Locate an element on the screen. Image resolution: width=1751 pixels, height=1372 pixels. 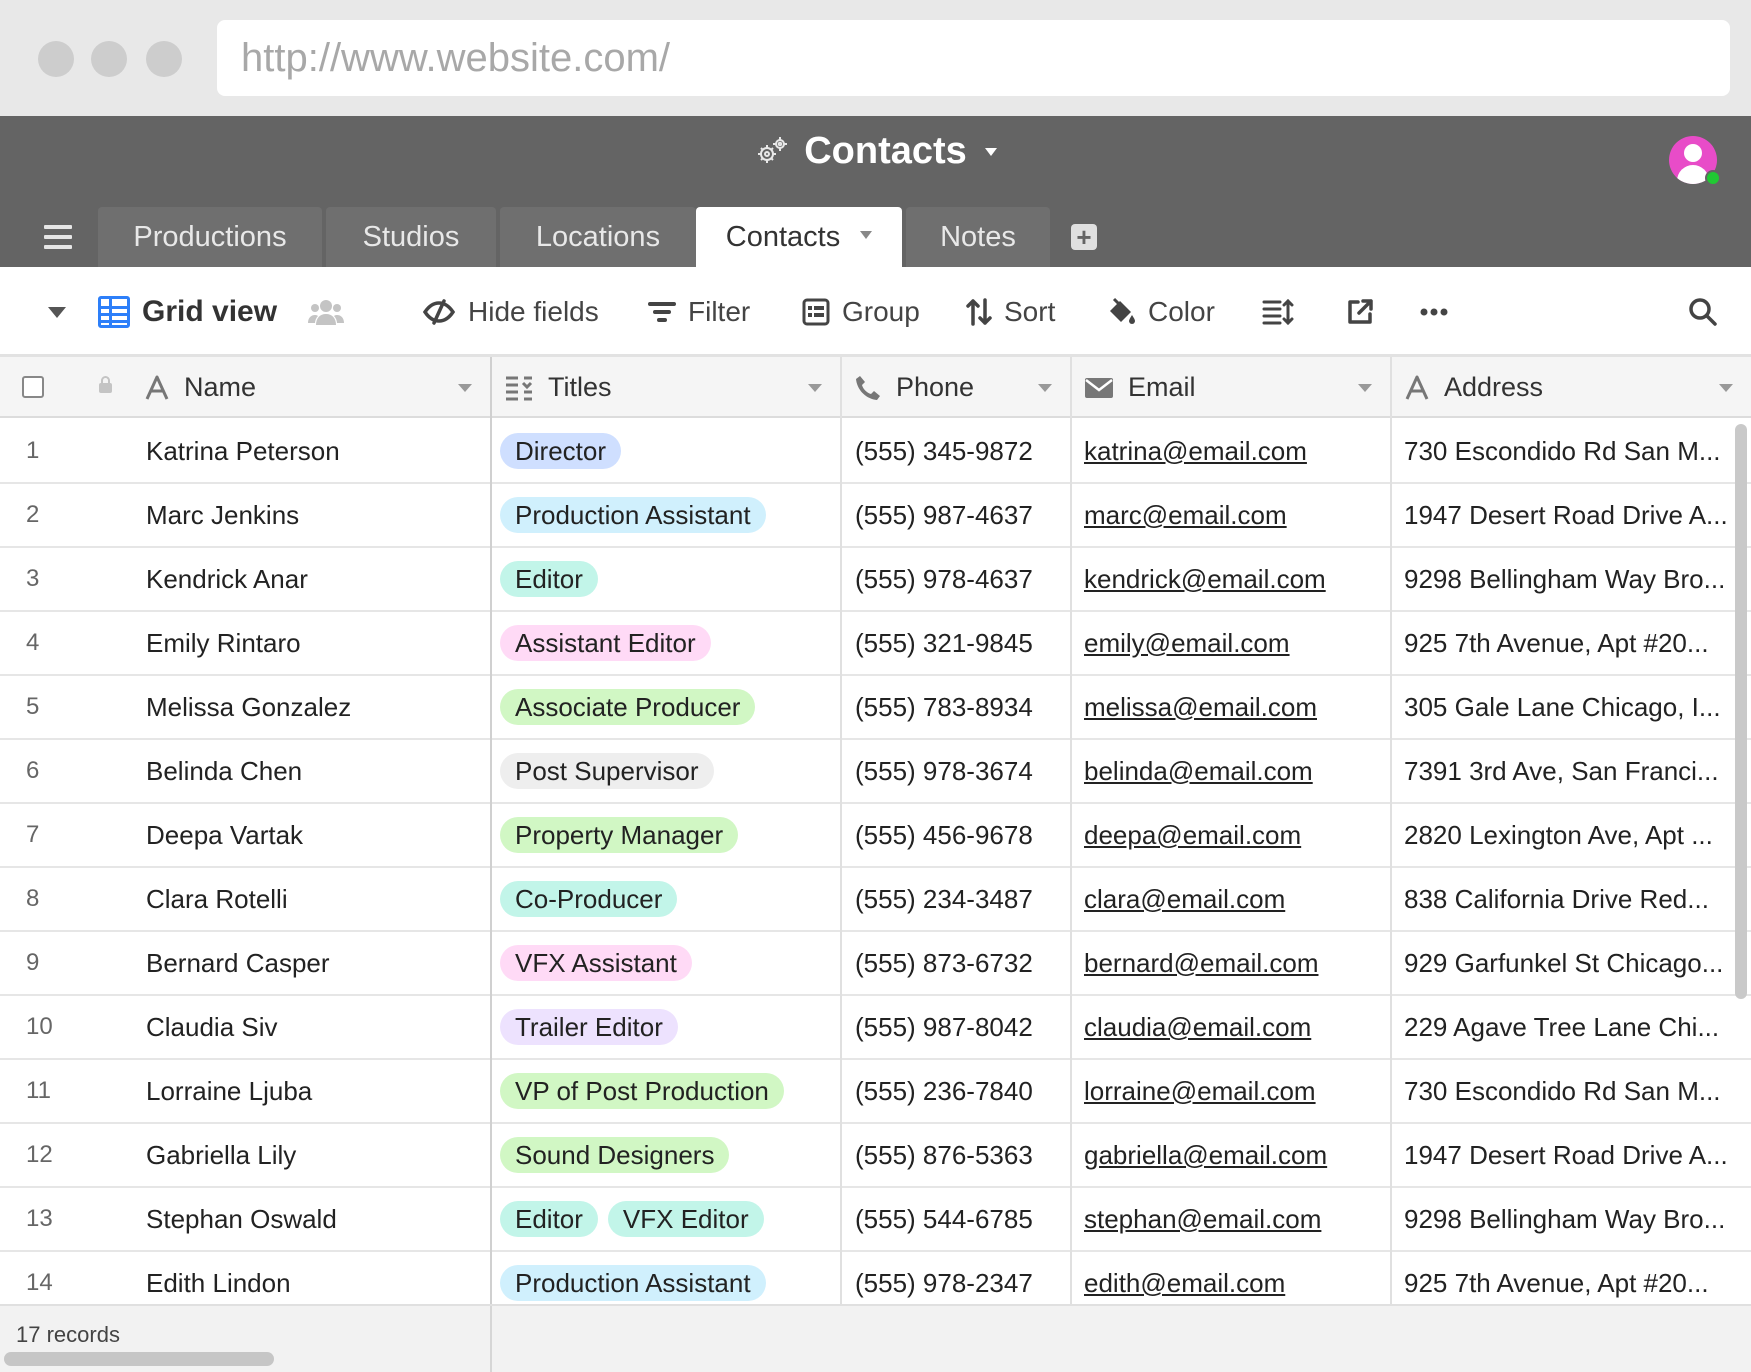
cell-name: Belinda Chen is located at coordinates (311, 771).